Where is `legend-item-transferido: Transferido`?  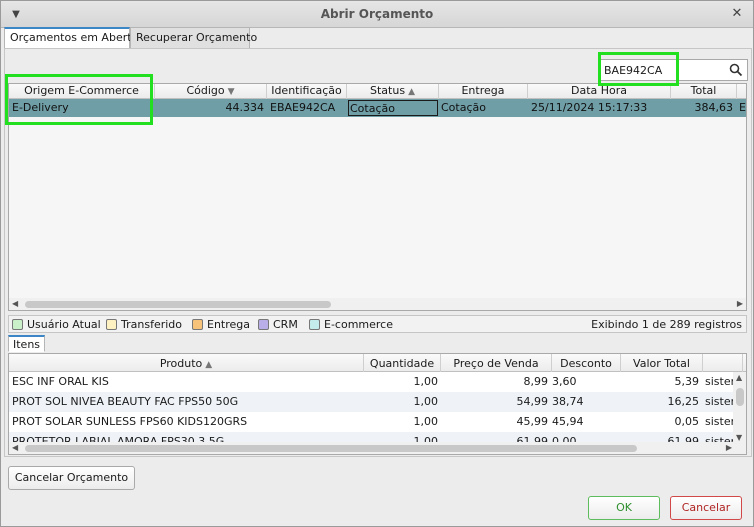 legend-item-transferido: Transferido is located at coordinates (144, 325).